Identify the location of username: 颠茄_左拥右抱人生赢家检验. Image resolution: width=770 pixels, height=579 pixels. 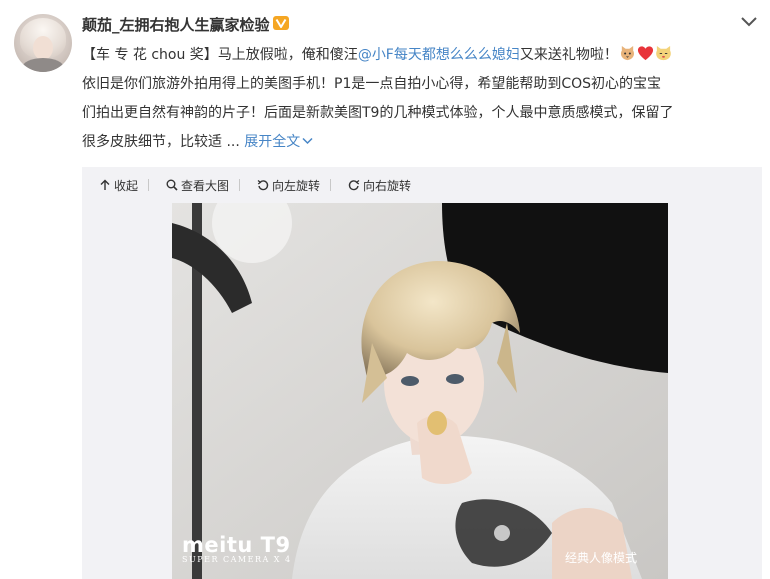
(176, 24).